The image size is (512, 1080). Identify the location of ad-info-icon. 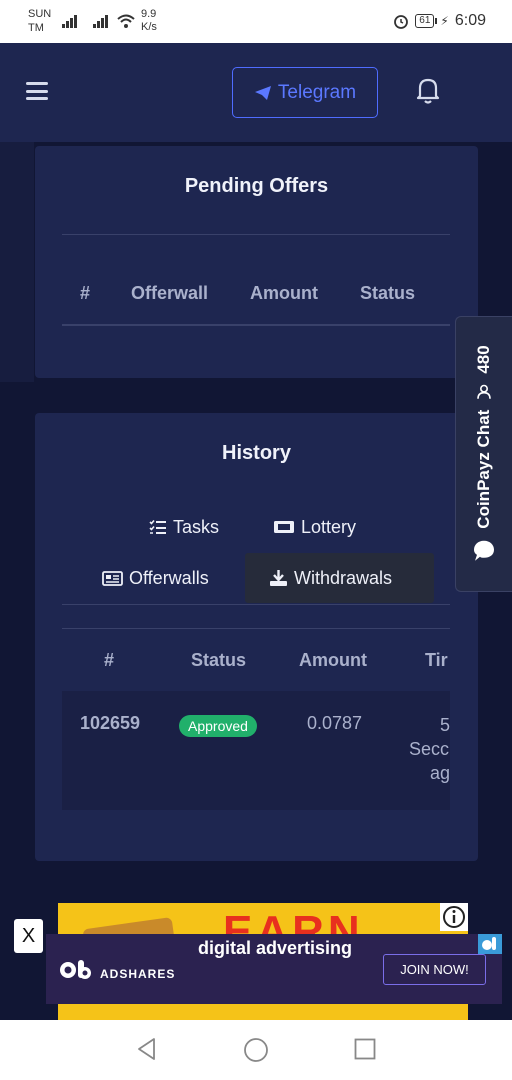
(454, 917).